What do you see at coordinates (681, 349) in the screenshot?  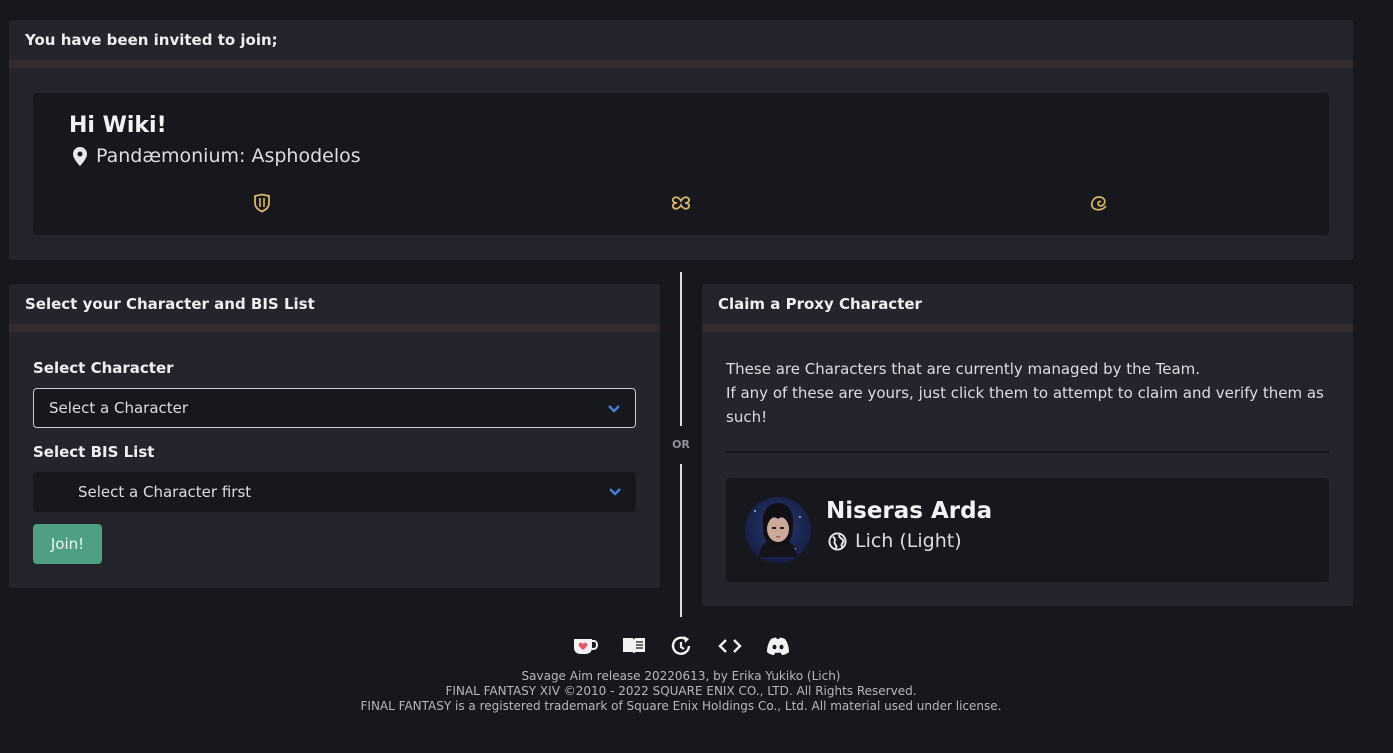 I see `divider-line-top` at bounding box center [681, 349].